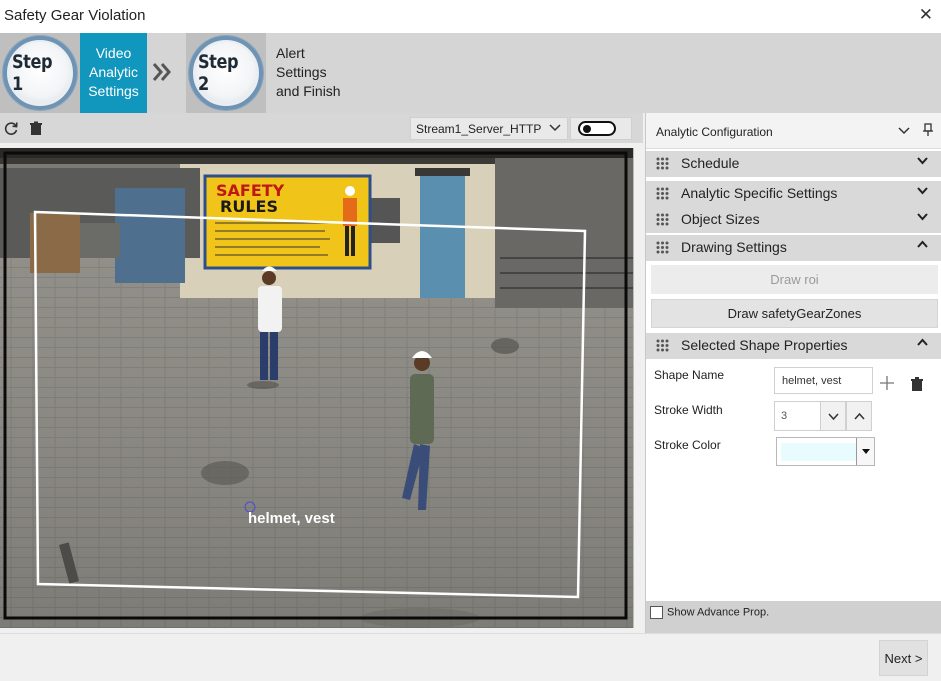 The width and height of the screenshot is (941, 681). What do you see at coordinates (470, 657) in the screenshot?
I see `bottom-bar` at bounding box center [470, 657].